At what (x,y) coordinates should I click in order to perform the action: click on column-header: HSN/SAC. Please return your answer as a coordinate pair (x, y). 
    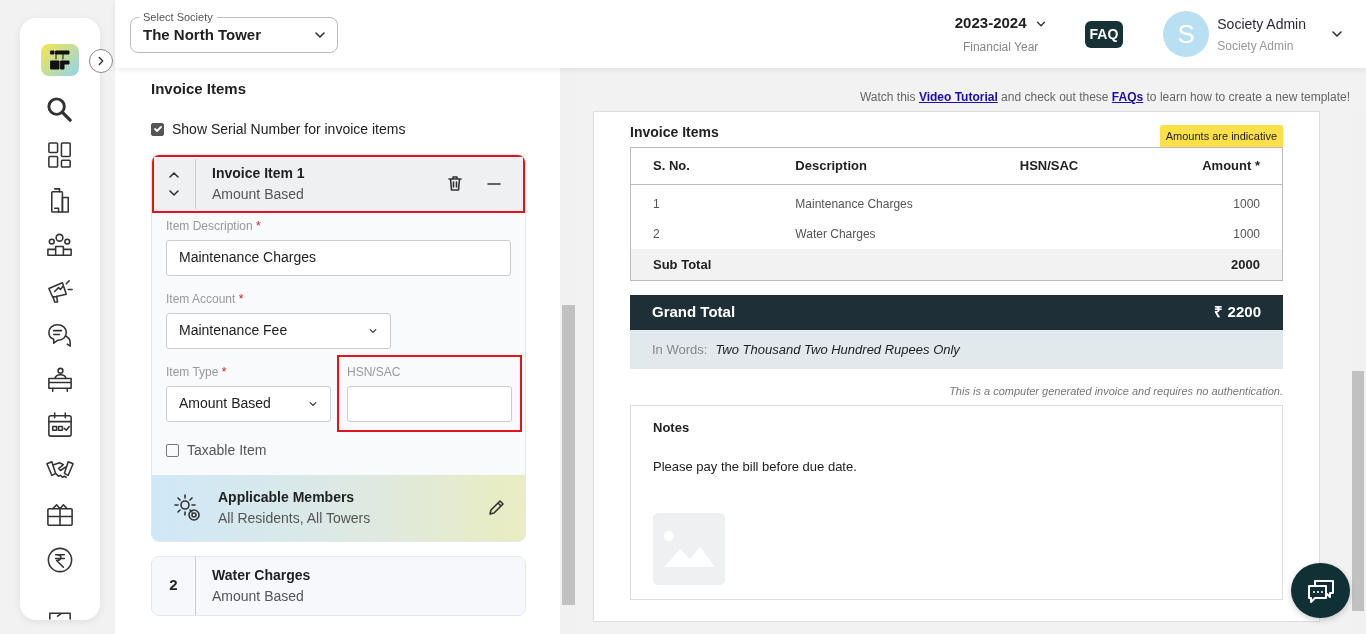
    Looking at the image, I should click on (1069, 165).